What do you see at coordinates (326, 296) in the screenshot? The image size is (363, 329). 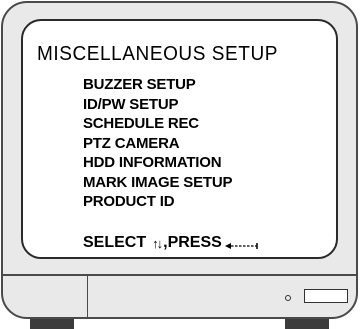 I see `power-button` at bounding box center [326, 296].